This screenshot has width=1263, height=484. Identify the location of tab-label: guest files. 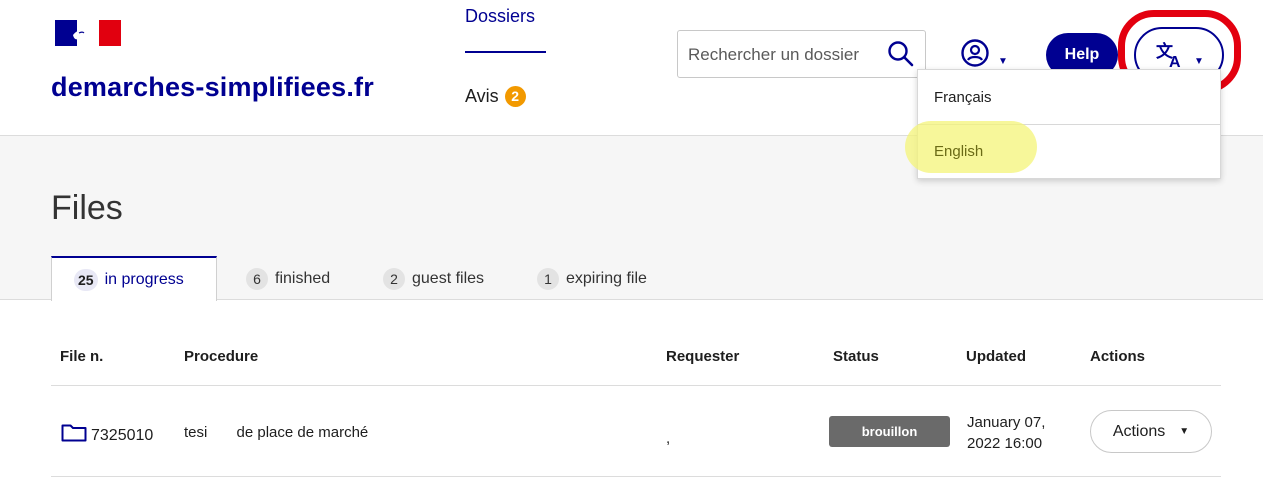
(448, 278).